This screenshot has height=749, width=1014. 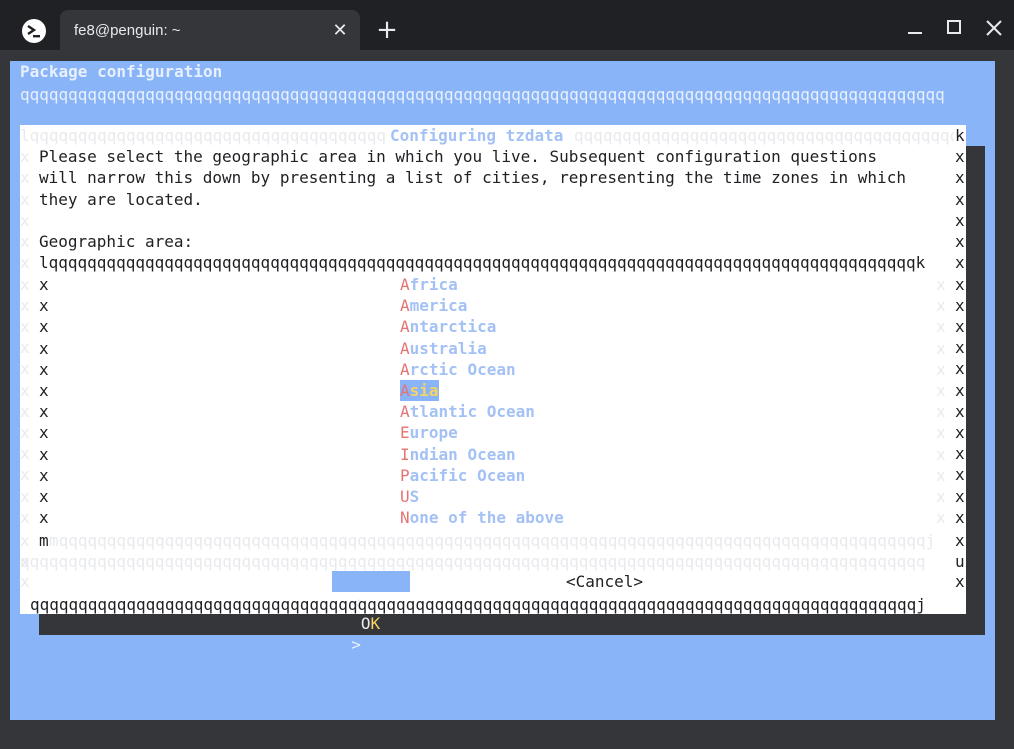 I want to click on area-option: Arctic Ocean, so click(x=458, y=369).